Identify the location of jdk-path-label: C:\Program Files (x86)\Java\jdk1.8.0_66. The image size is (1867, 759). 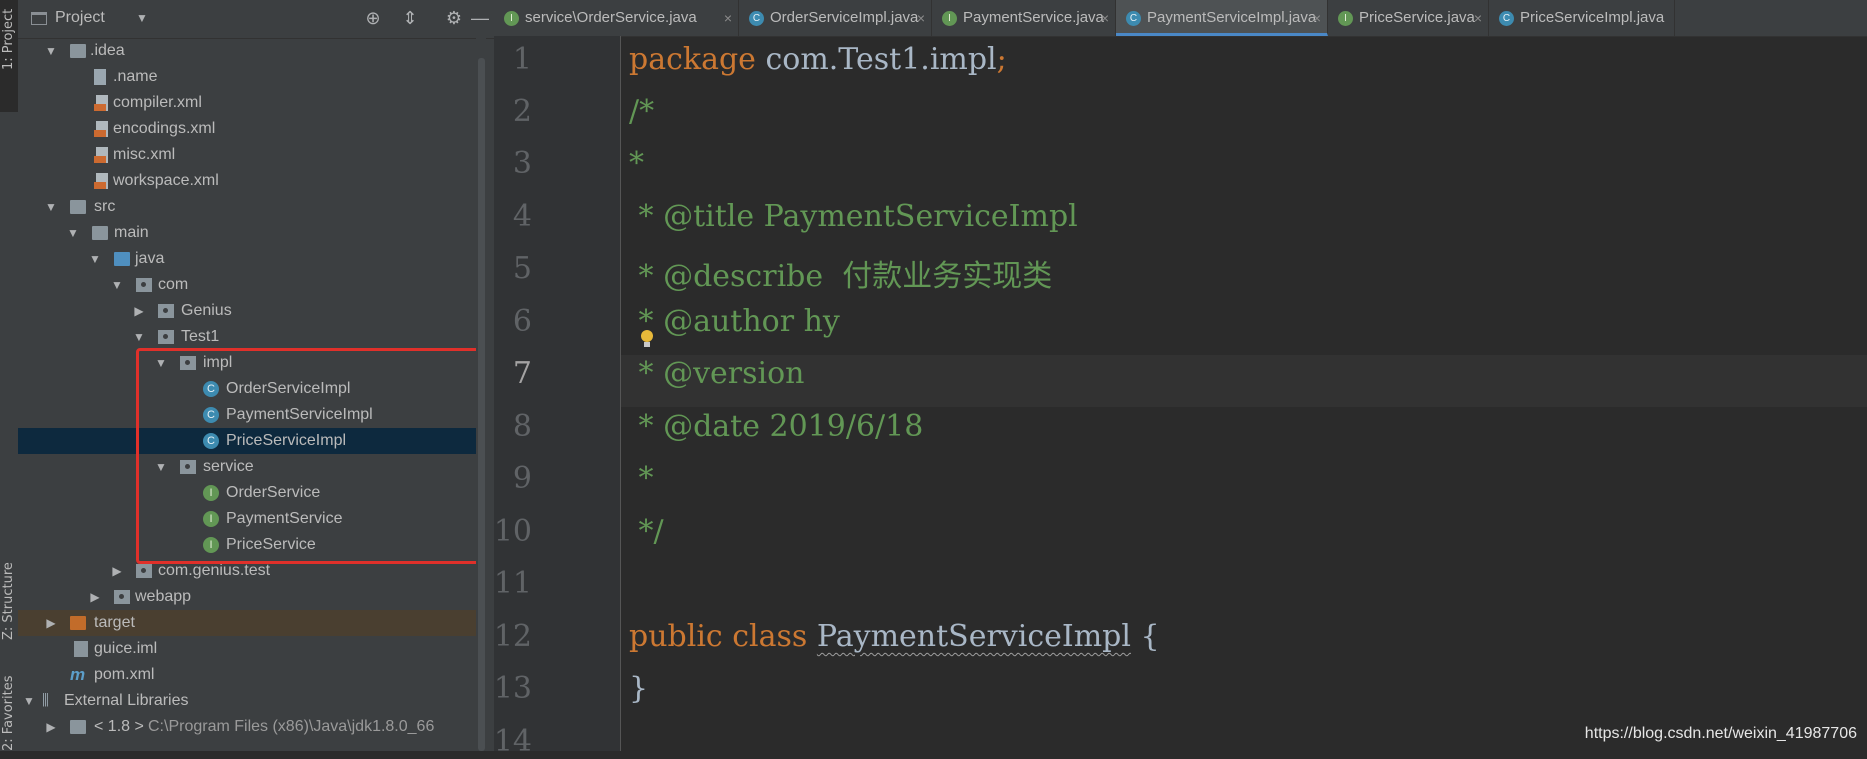
(291, 726).